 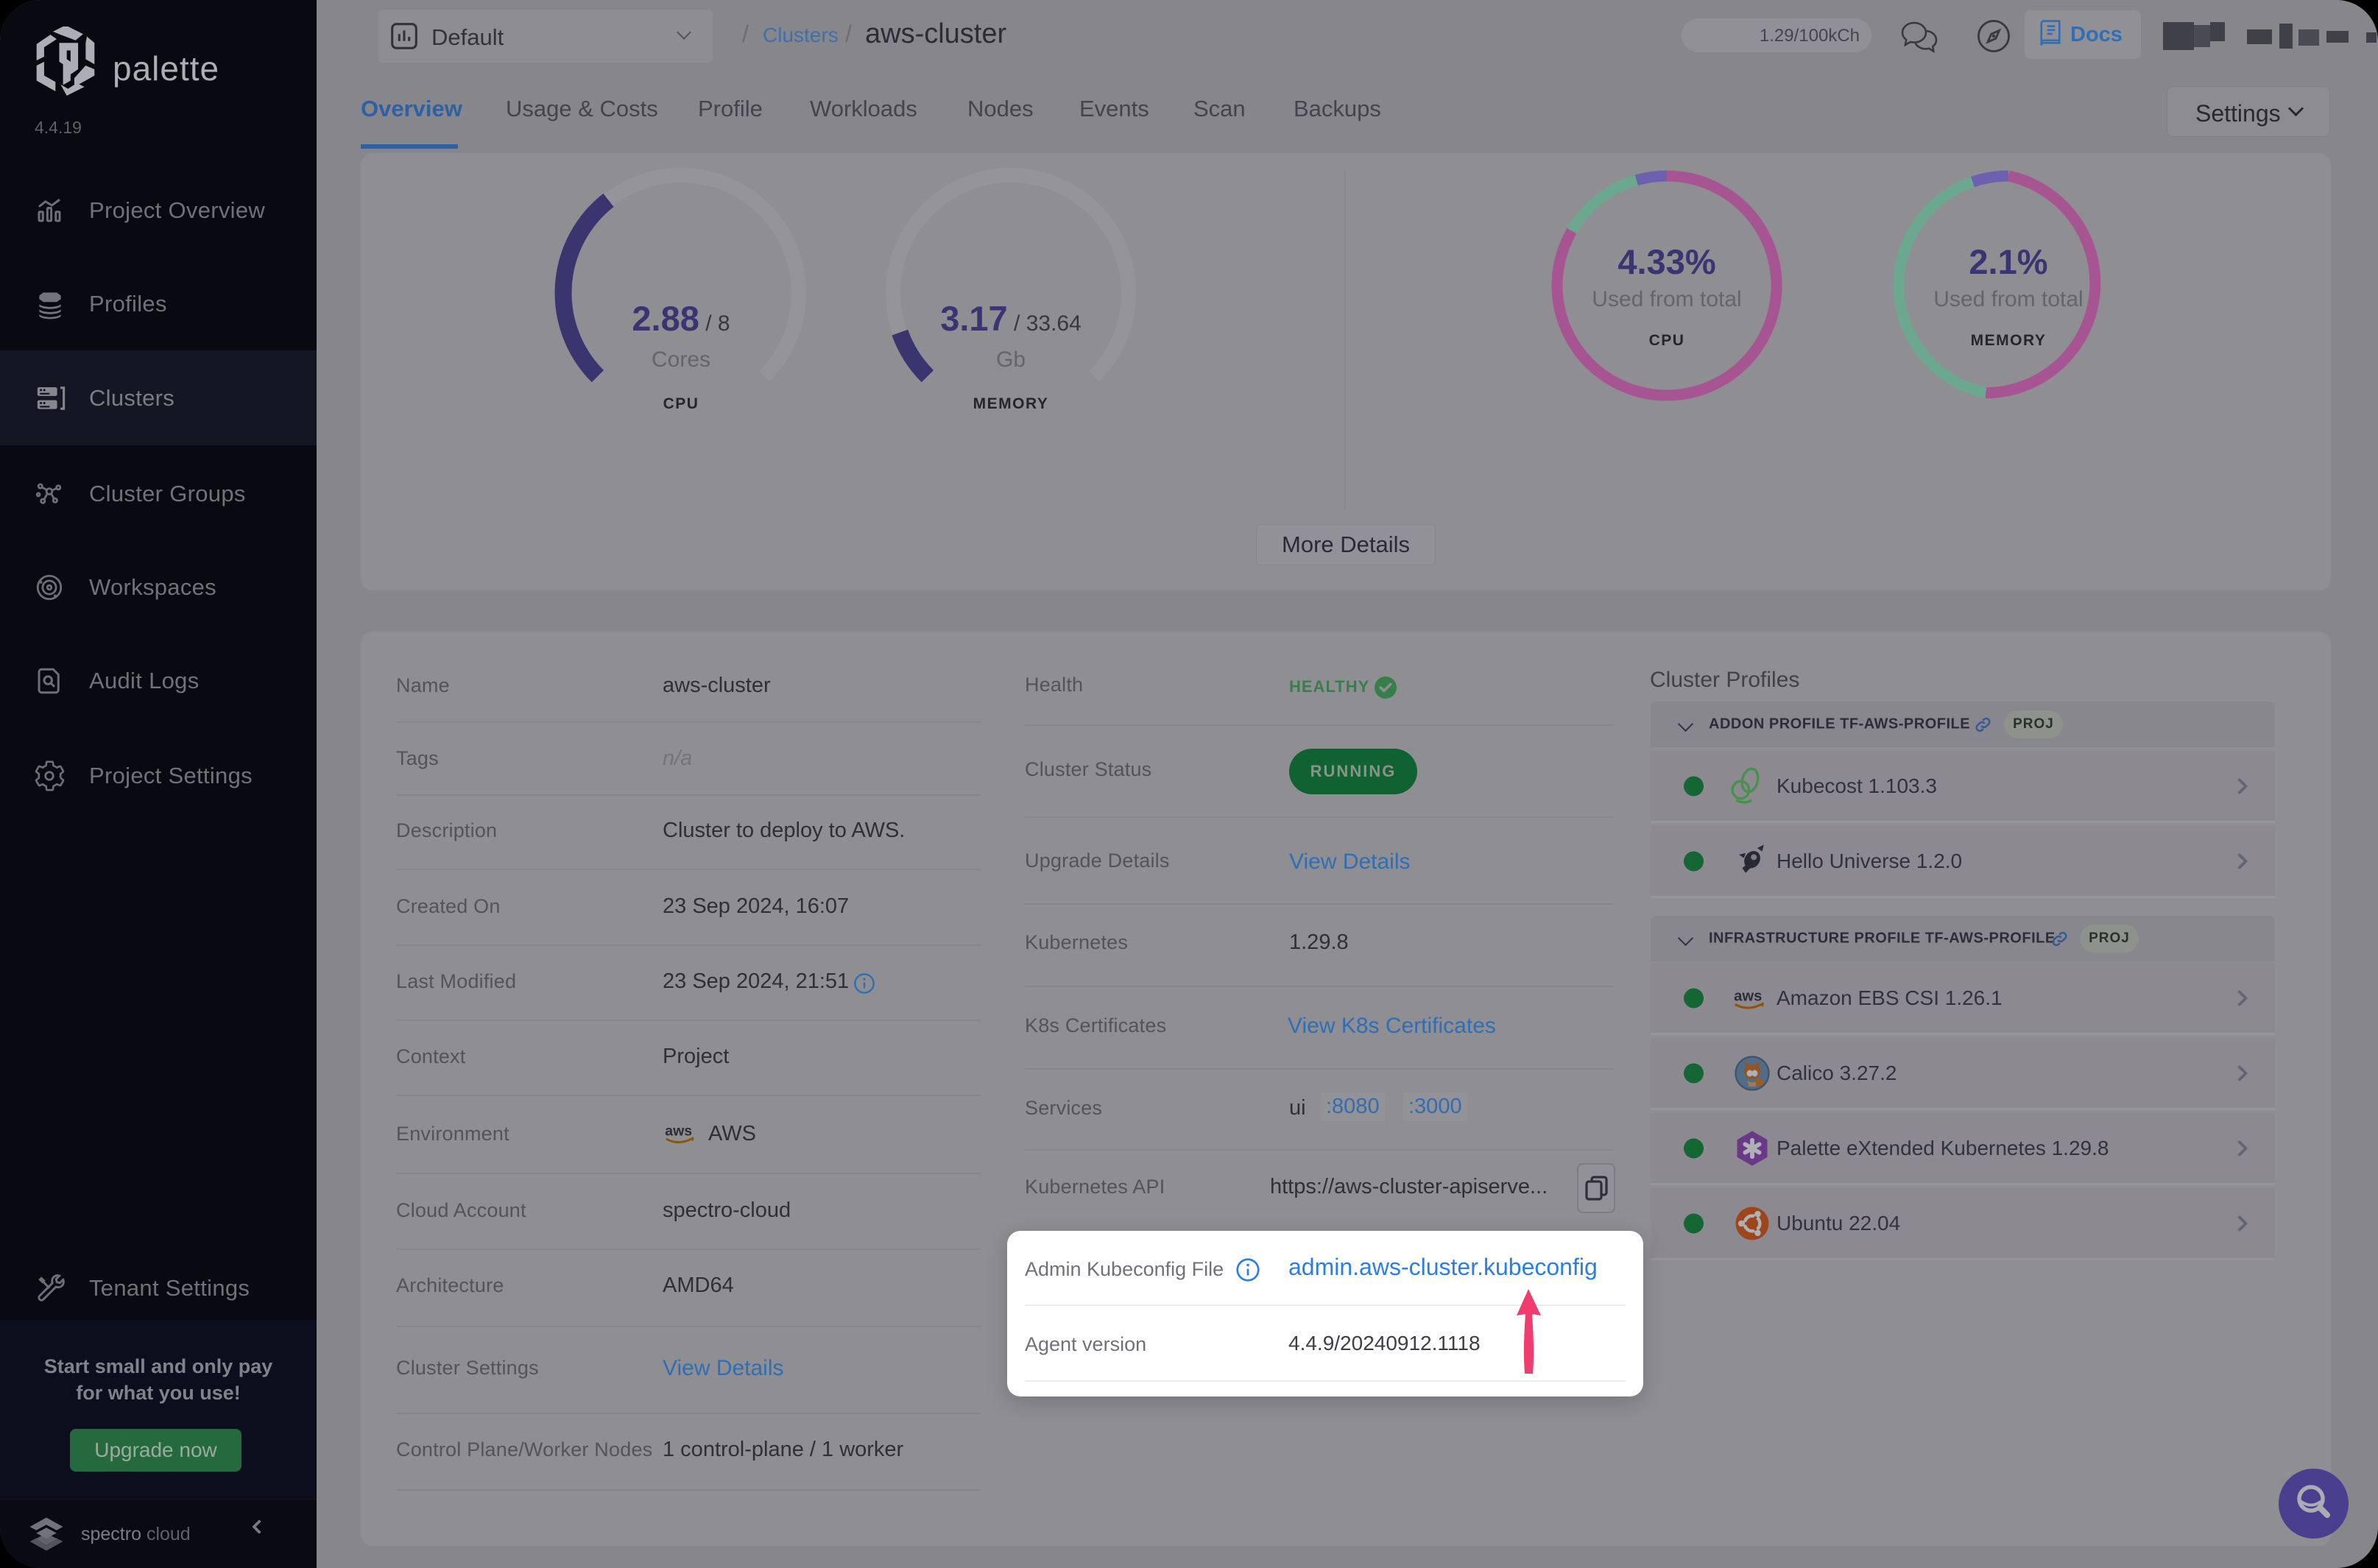 What do you see at coordinates (1748, 996) in the screenshot?
I see `svg-text: aws` at bounding box center [1748, 996].